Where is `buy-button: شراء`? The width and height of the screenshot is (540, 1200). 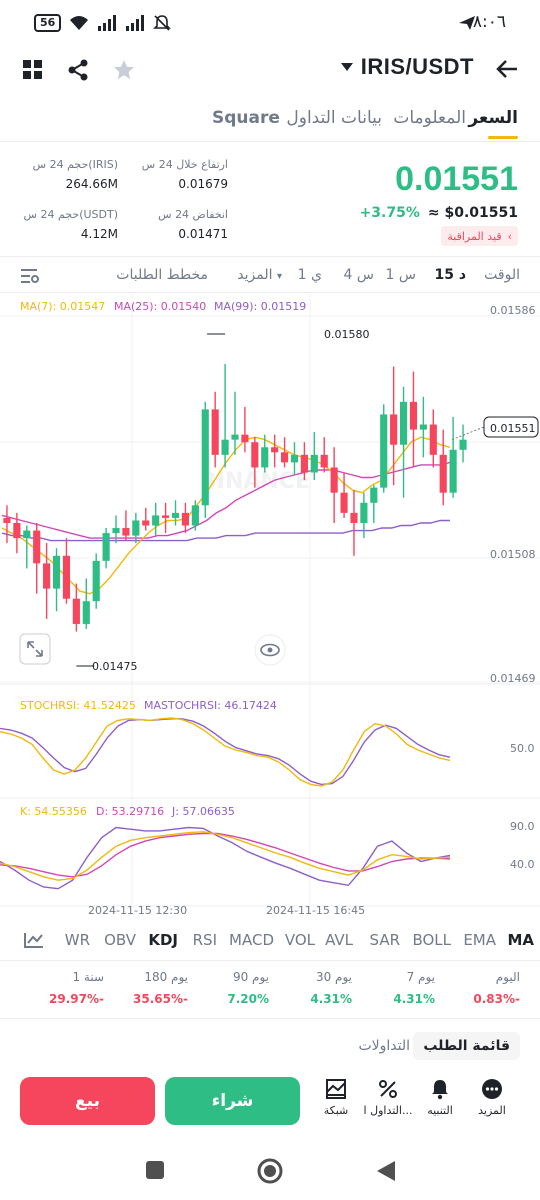 buy-button: شراء is located at coordinates (232, 1101).